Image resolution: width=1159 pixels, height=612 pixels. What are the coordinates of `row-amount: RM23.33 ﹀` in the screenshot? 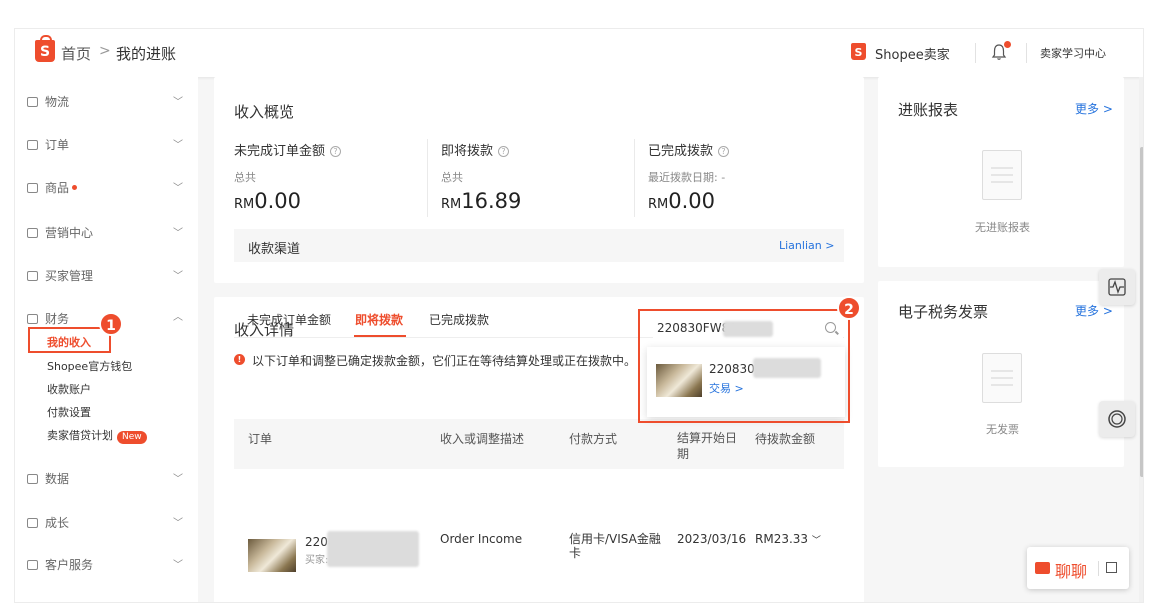 It's located at (788, 539).